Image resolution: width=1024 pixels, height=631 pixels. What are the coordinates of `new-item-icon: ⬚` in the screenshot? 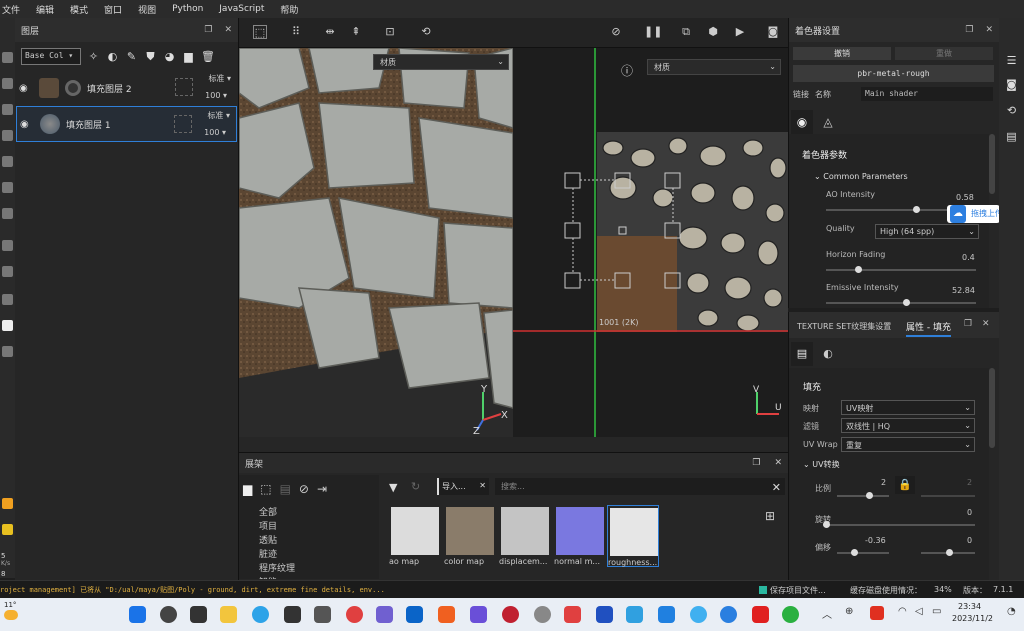 It's located at (265, 489).